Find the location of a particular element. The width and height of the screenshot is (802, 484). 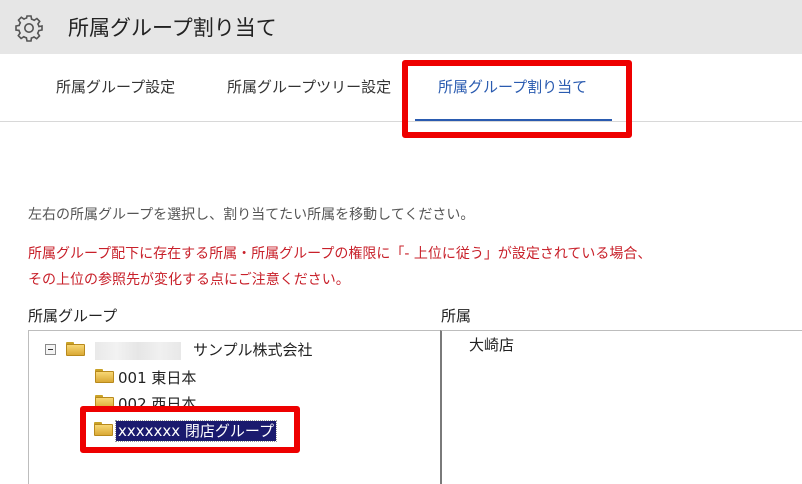

tab-group-settings: 所属グループ設定 is located at coordinates (115, 87).